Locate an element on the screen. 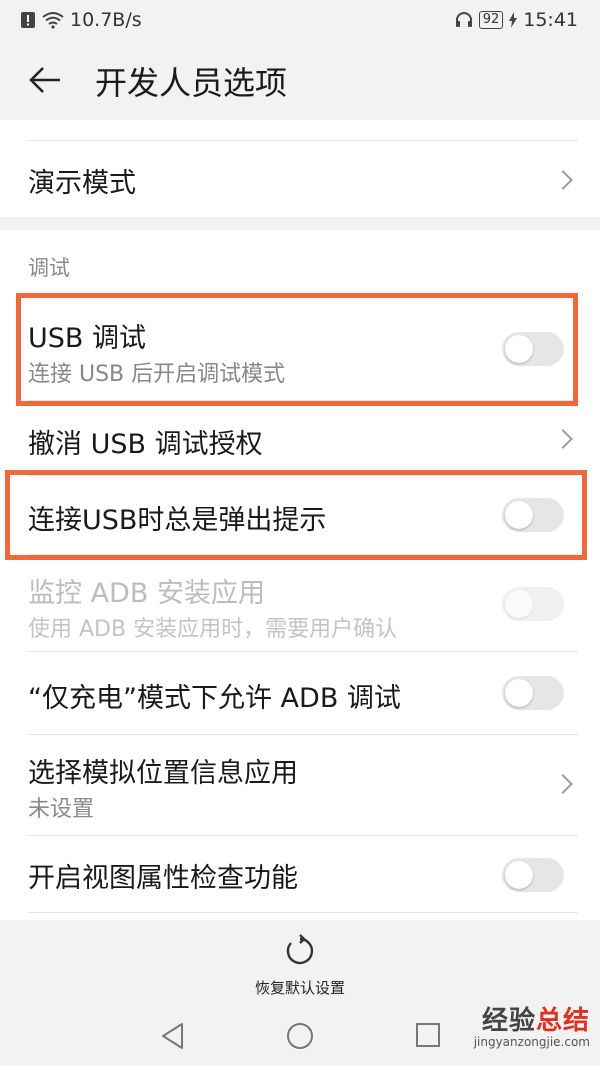  bottom-bar: 恢复默认设置 is located at coordinates (300, 965).